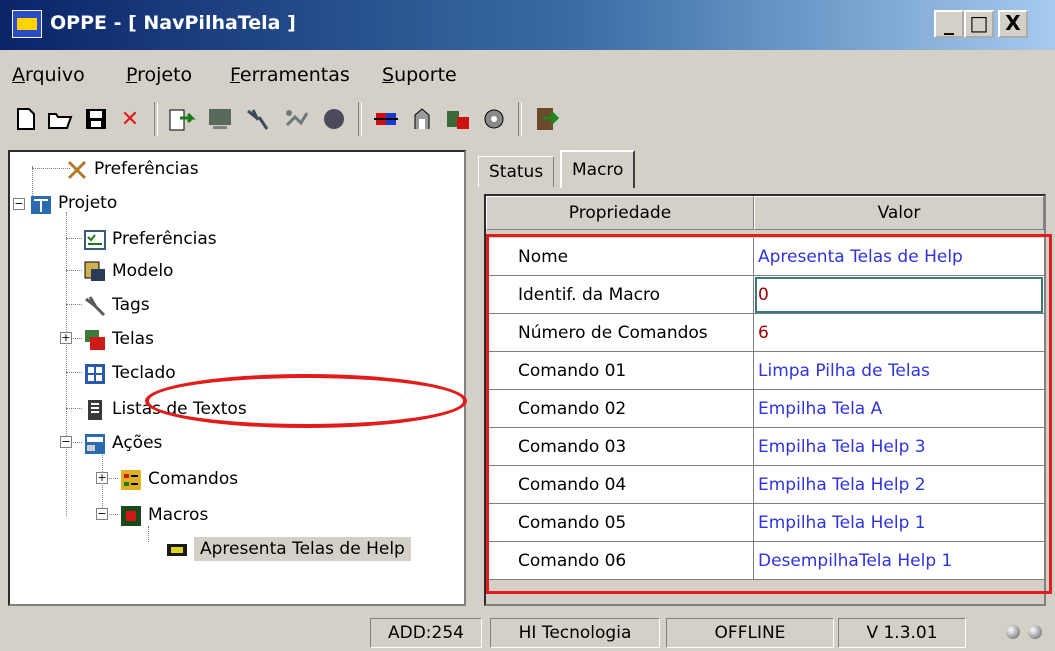  Describe the element at coordinates (95, 239) in the screenshot. I see `checklist-icon` at that location.